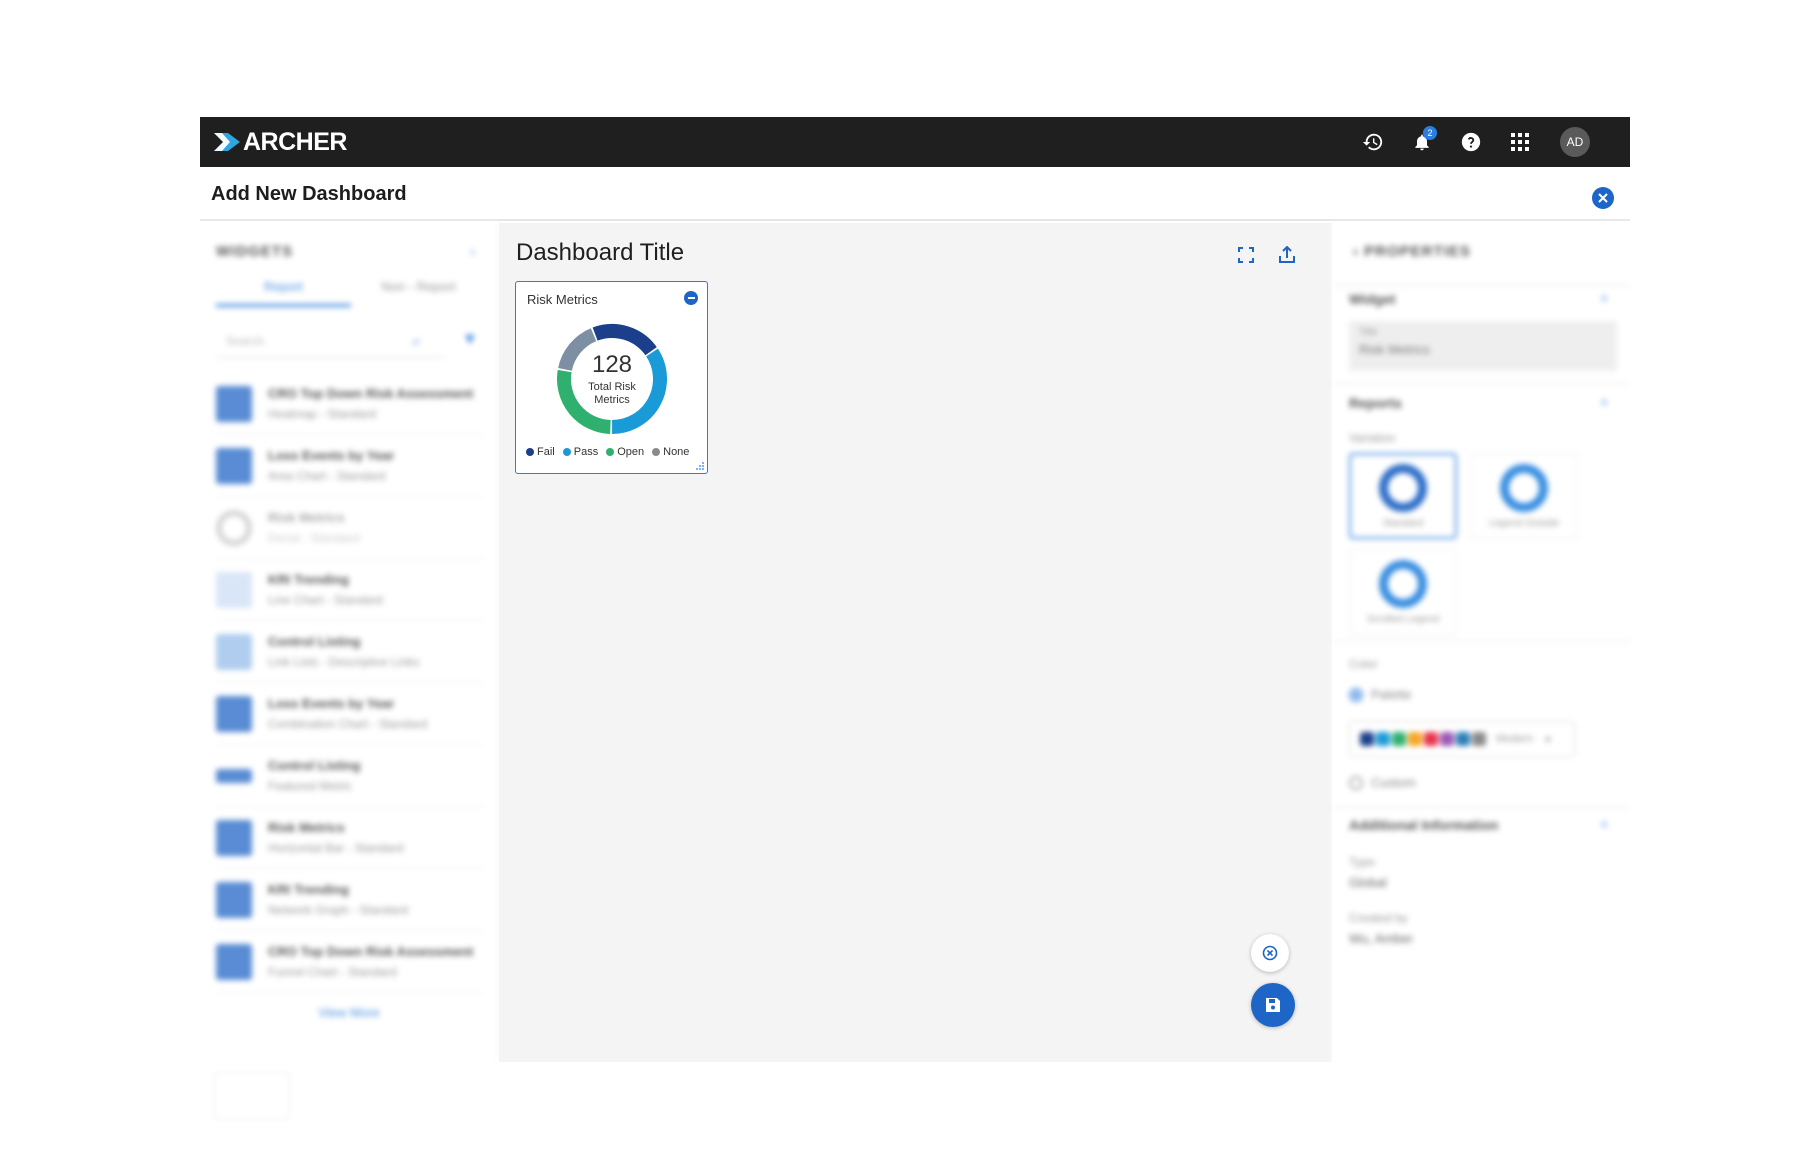 The width and height of the screenshot is (1820, 1173). What do you see at coordinates (254, 251) in the screenshot?
I see `widgets-panel-title: WIDGETS` at bounding box center [254, 251].